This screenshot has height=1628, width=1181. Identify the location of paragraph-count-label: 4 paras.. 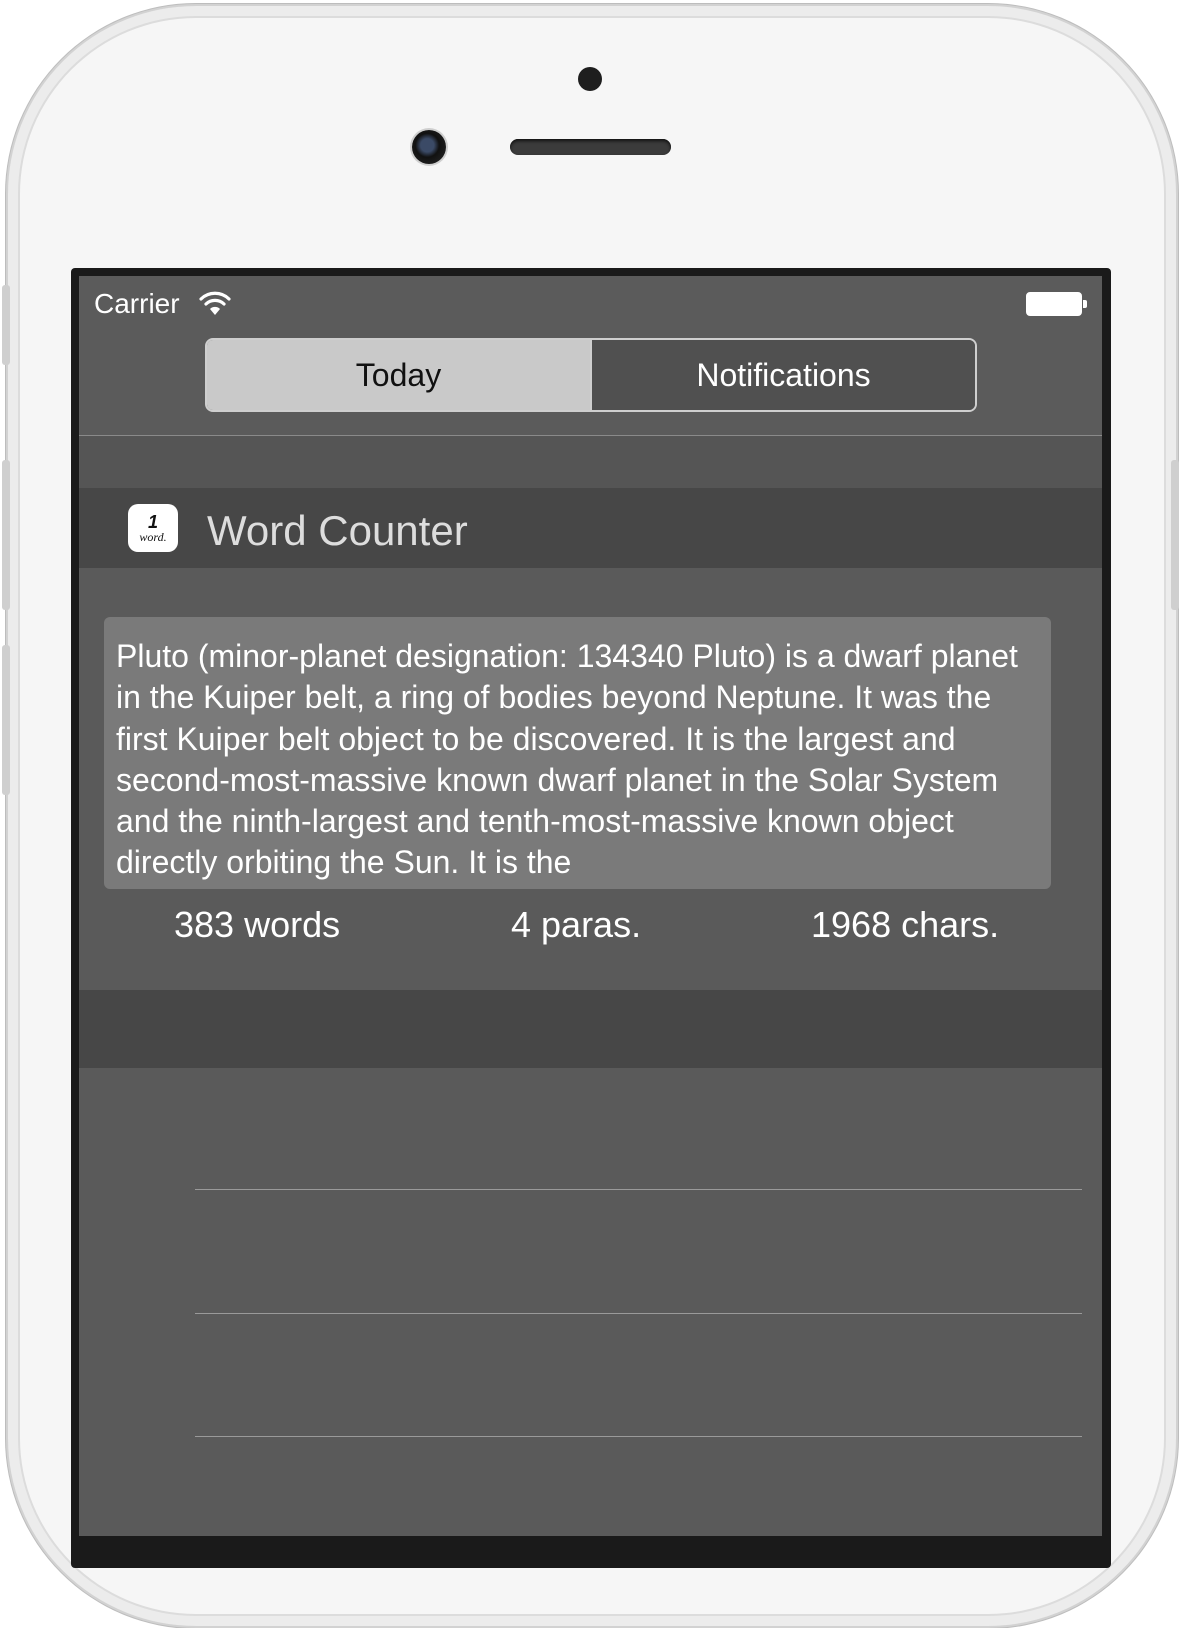
(576, 924).